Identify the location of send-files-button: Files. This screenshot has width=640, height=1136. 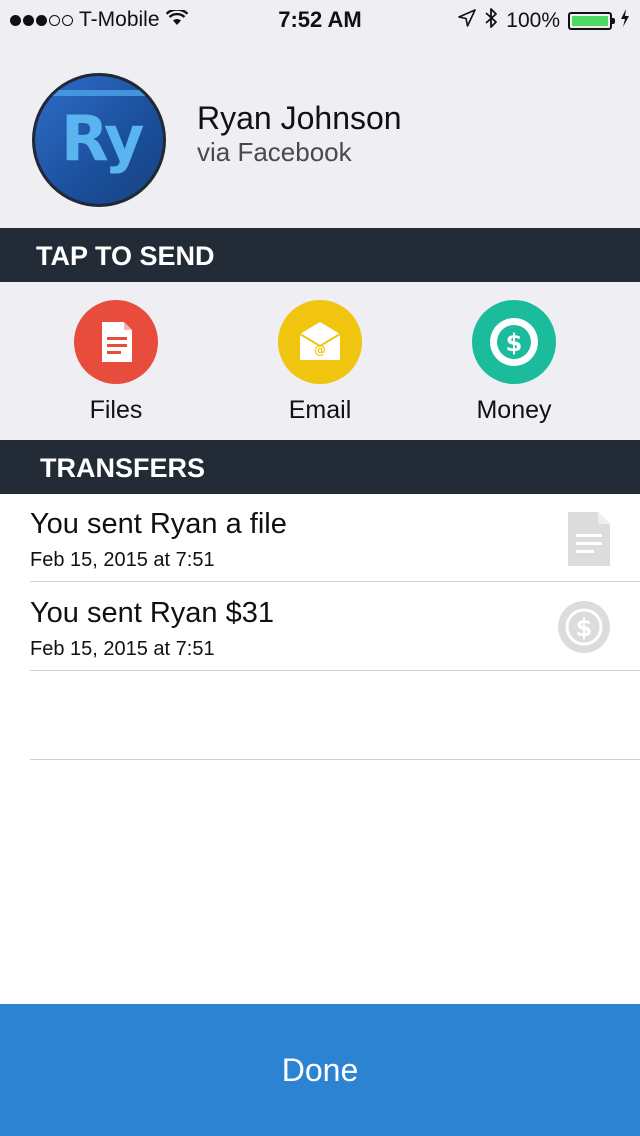
(116, 362).